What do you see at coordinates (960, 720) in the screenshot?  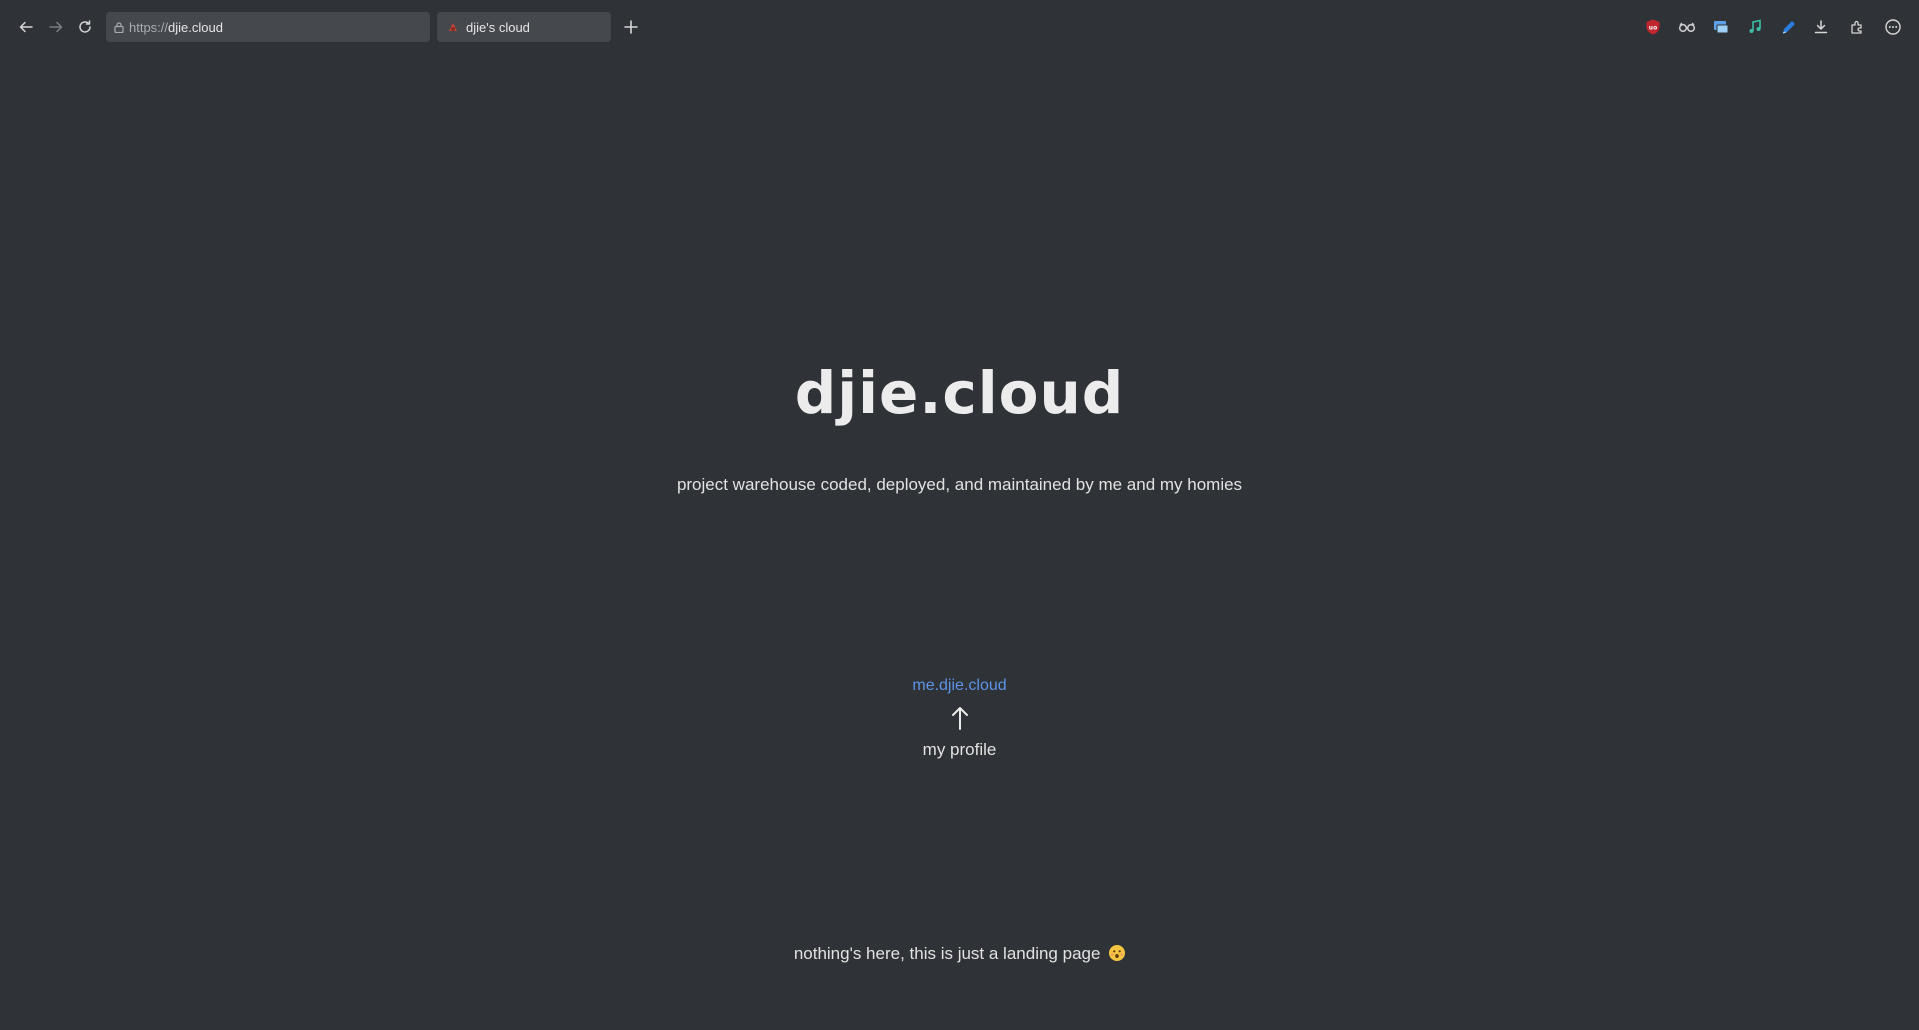 I see `arrow-up-icon` at bounding box center [960, 720].